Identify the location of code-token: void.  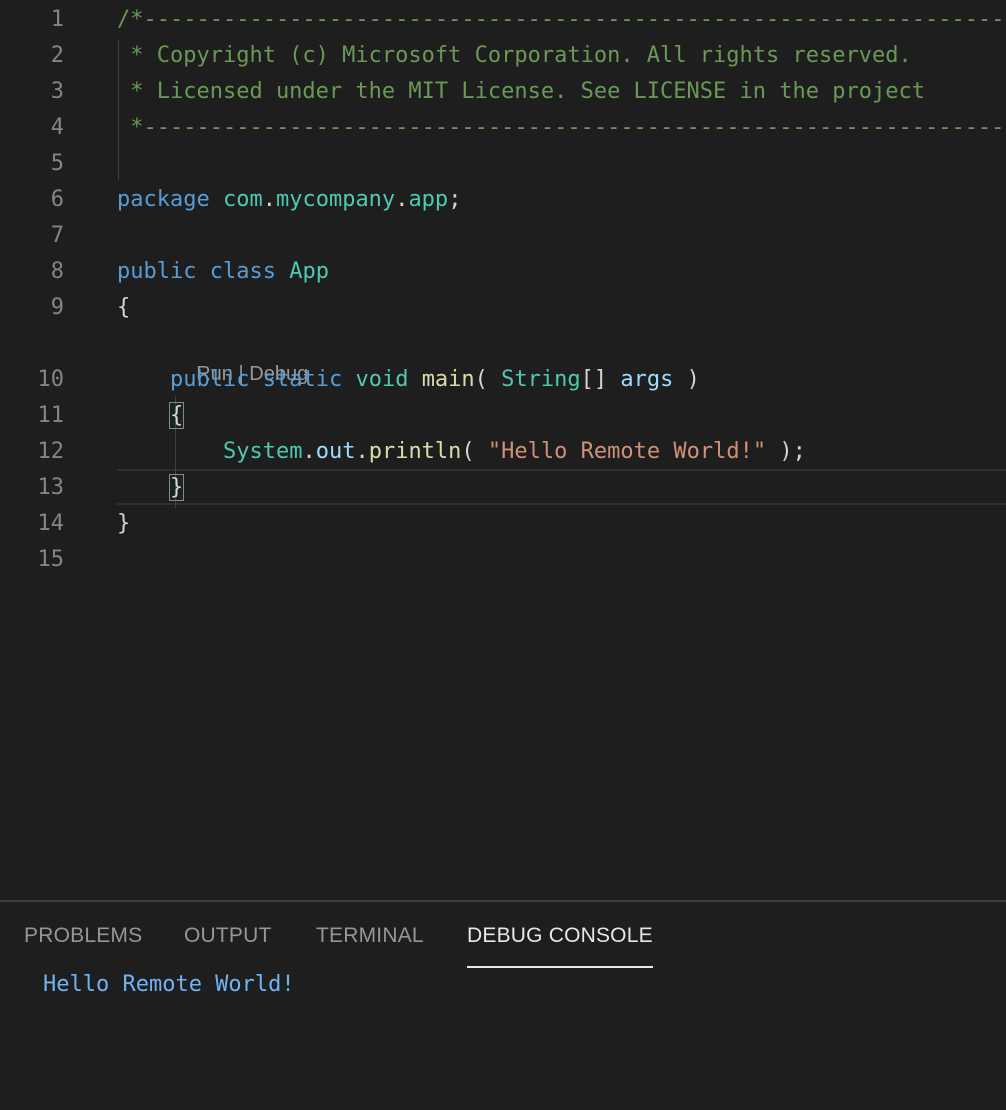
(382, 379).